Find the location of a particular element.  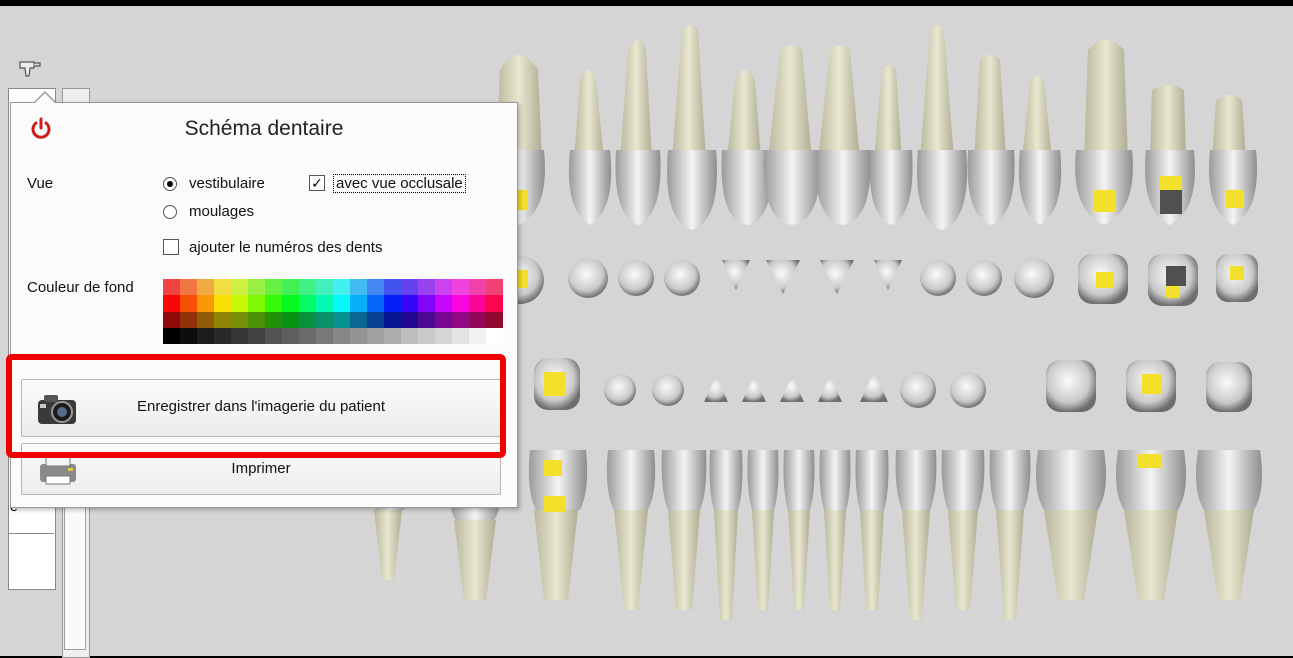

save-button-label: Enregistrer dans l'imagerie du patient is located at coordinates (261, 406).